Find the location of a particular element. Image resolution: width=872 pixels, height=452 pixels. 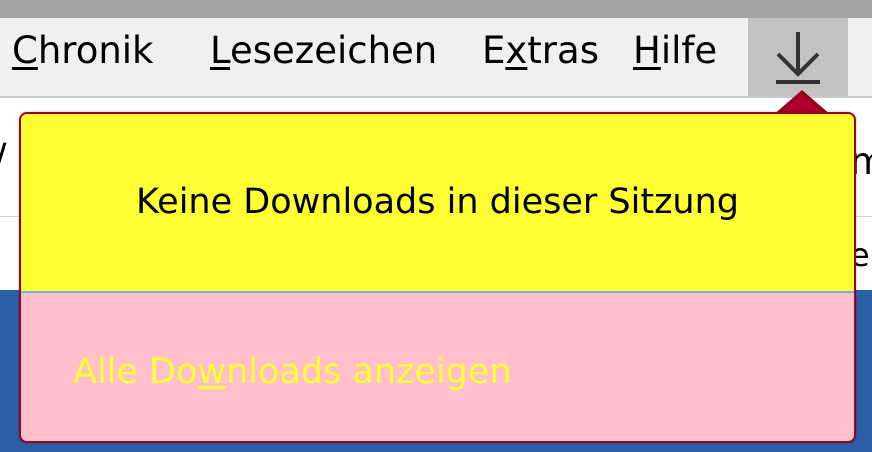

menu-hilfe-accel: H is located at coordinates (647, 50).